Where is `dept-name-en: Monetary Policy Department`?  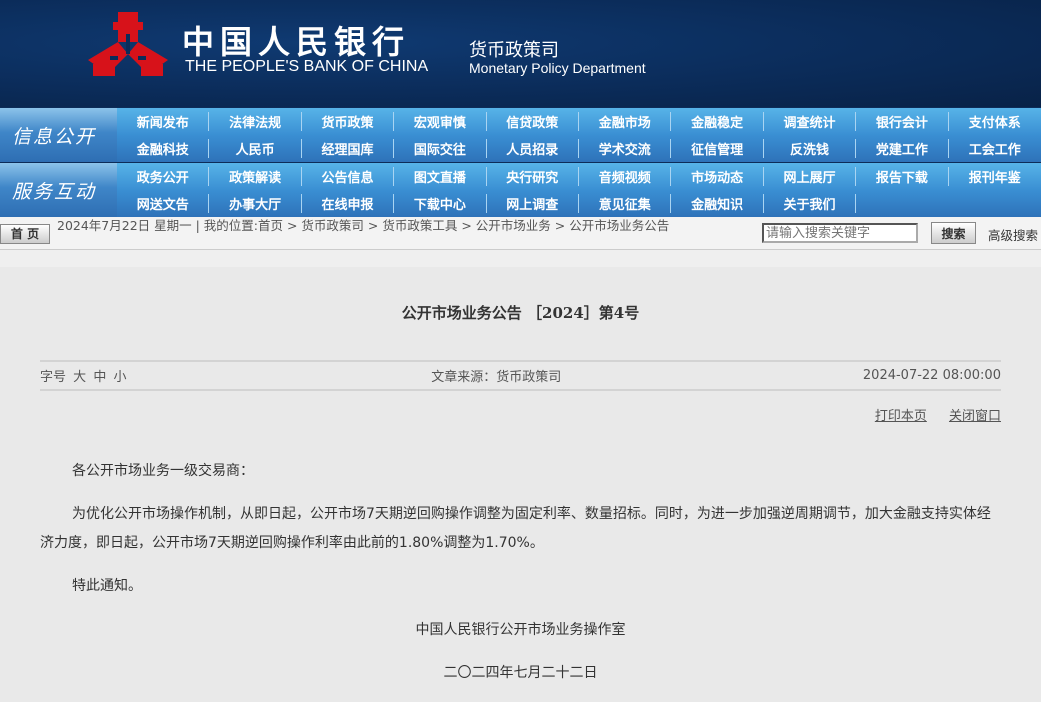 dept-name-en: Monetary Policy Department is located at coordinates (557, 68).